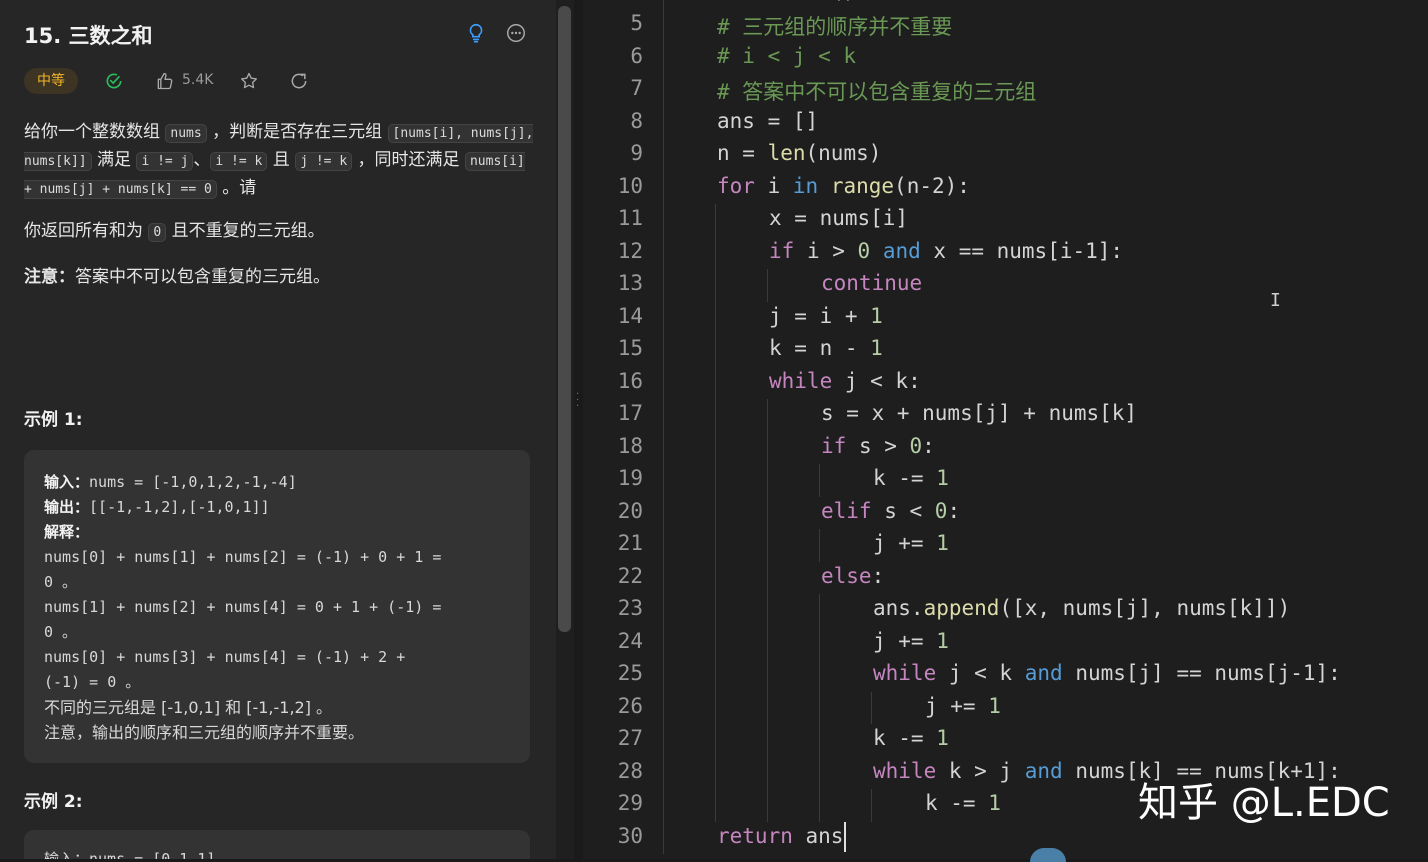 The image size is (1428, 862). Describe the element at coordinates (1082, 608) in the screenshot. I see `code-line: ans.append([x, nums[j], nums[k]])` at that location.